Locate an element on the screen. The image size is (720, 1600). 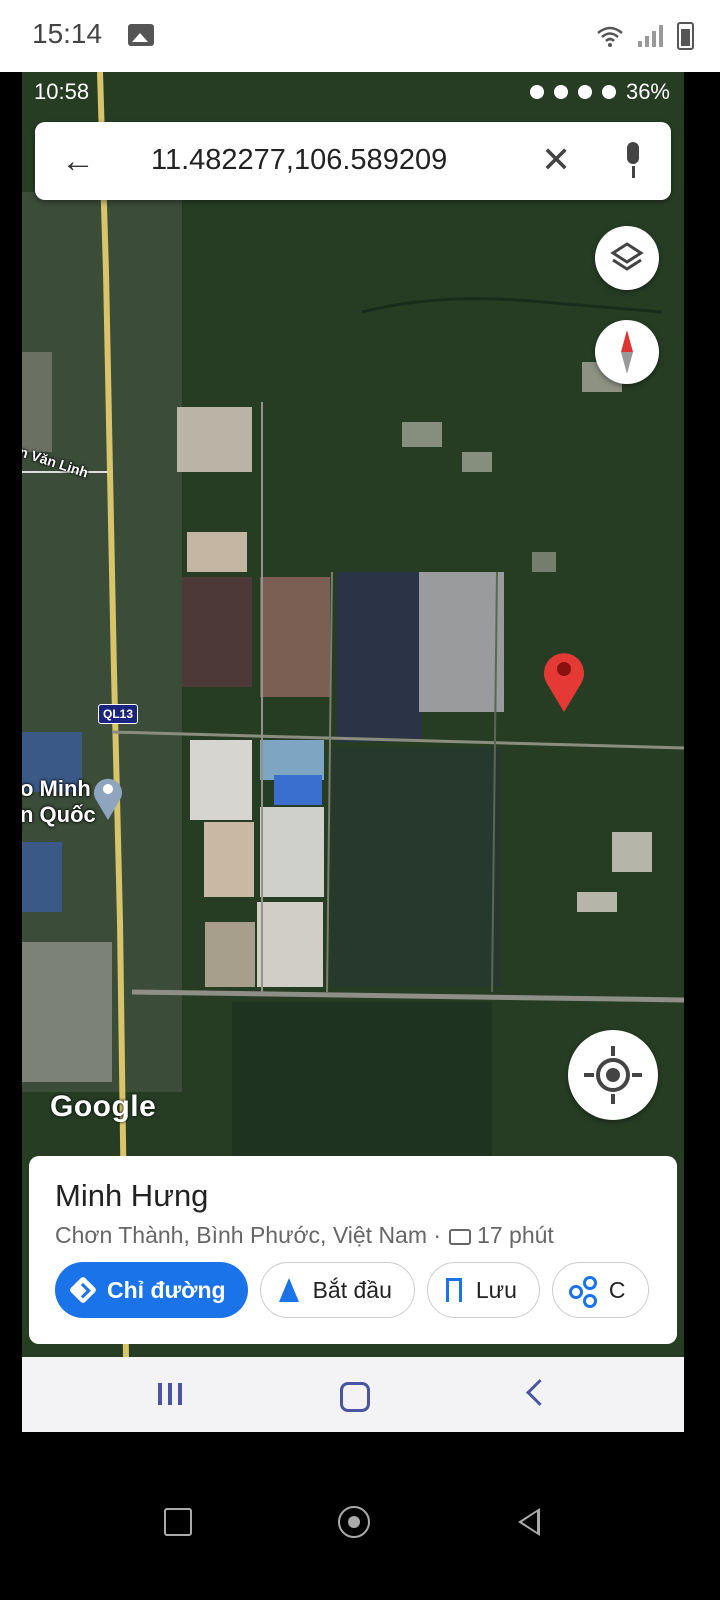
share-button: C is located at coordinates (600, 1290).